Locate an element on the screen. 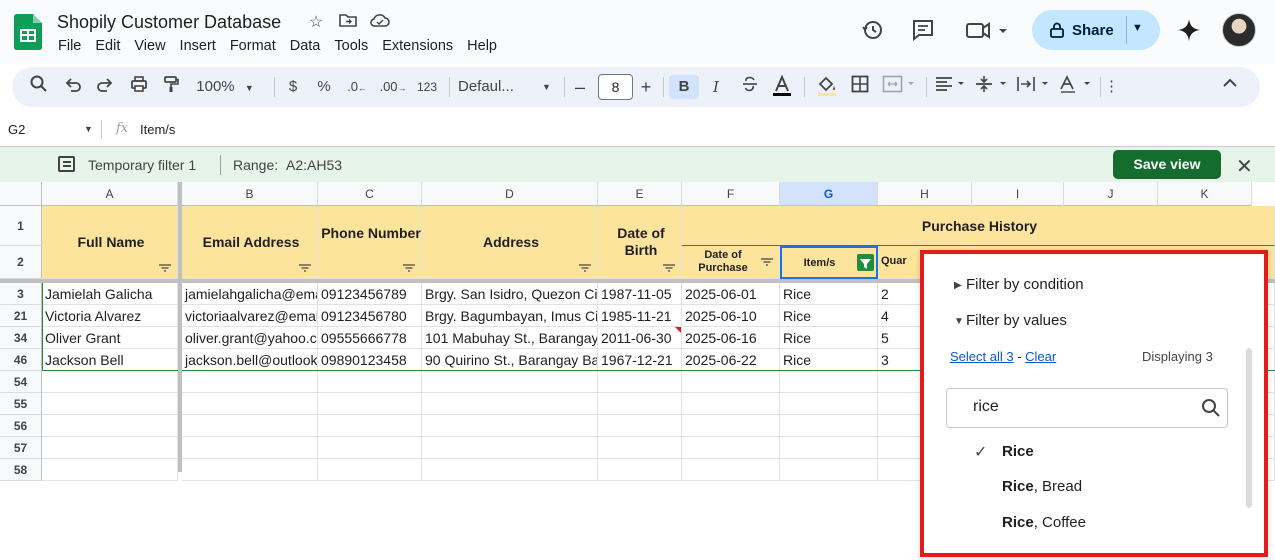  meet-icon is located at coordinates (987, 30).